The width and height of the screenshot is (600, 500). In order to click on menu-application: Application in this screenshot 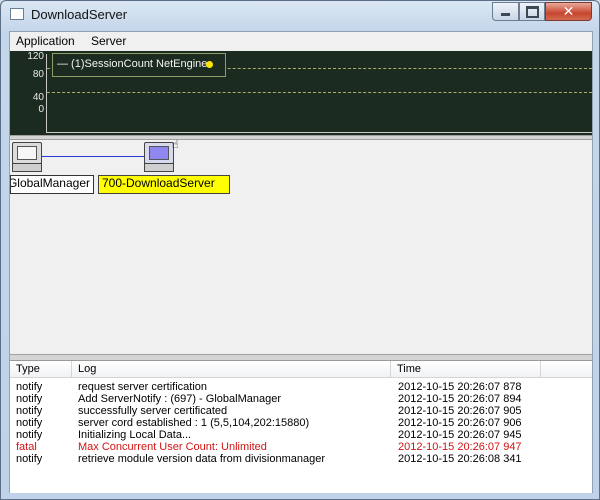, I will do `click(45, 41)`.